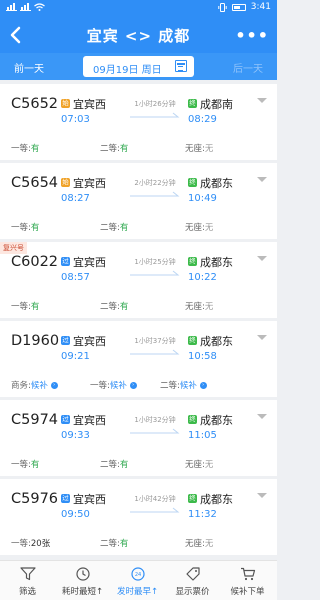 The width and height of the screenshot is (320, 600). What do you see at coordinates (202, 356) in the screenshot?
I see `arrival-time: 10:58` at bounding box center [202, 356].